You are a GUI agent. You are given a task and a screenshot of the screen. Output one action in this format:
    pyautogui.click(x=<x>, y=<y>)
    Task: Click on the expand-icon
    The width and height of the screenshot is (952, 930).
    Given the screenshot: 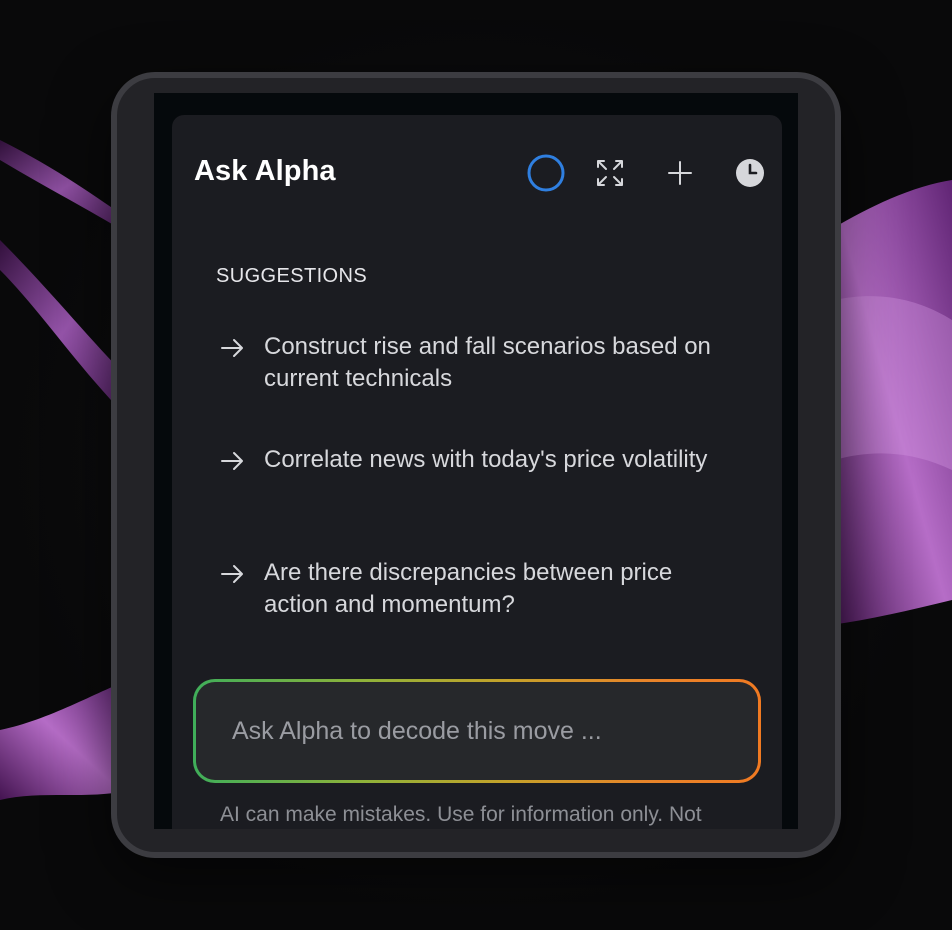 What is the action you would take?
    pyautogui.click(x=610, y=173)
    